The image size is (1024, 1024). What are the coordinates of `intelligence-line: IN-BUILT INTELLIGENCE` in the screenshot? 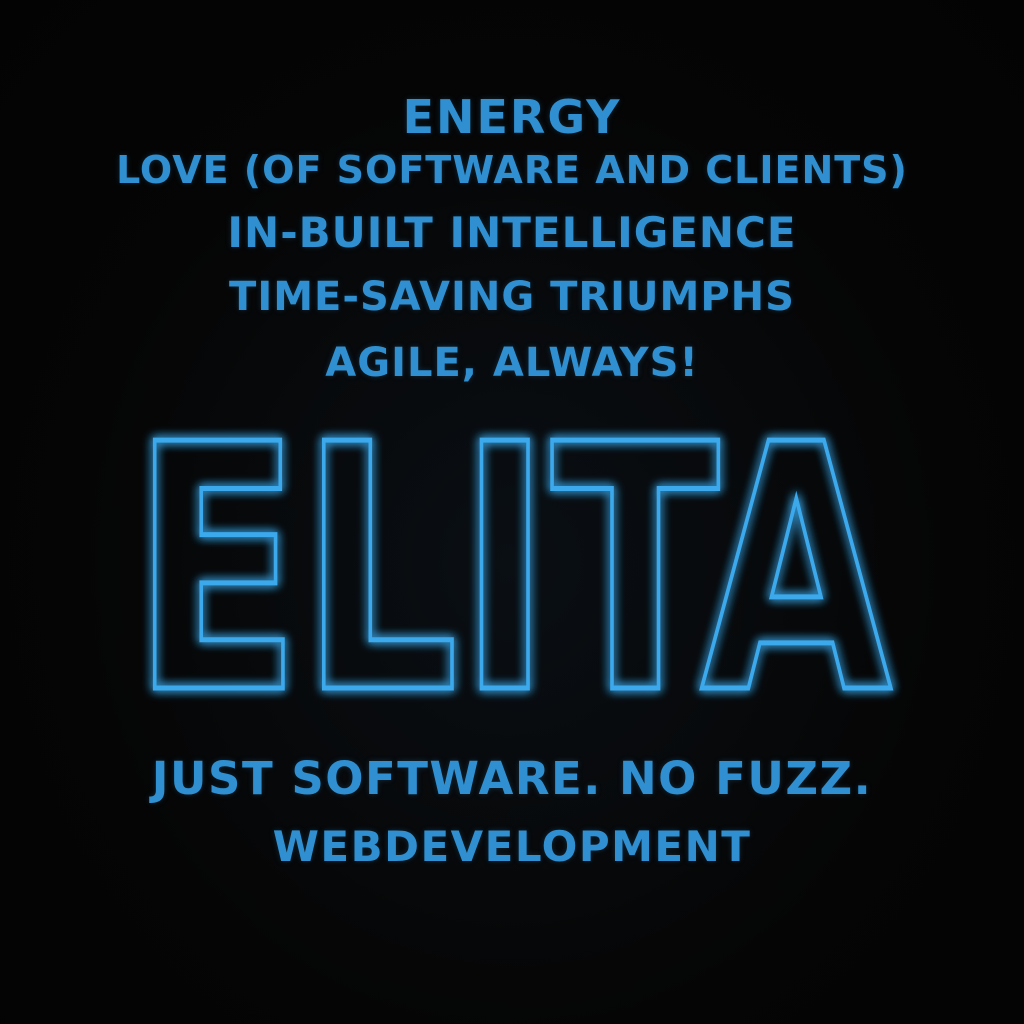 It's located at (512, 232).